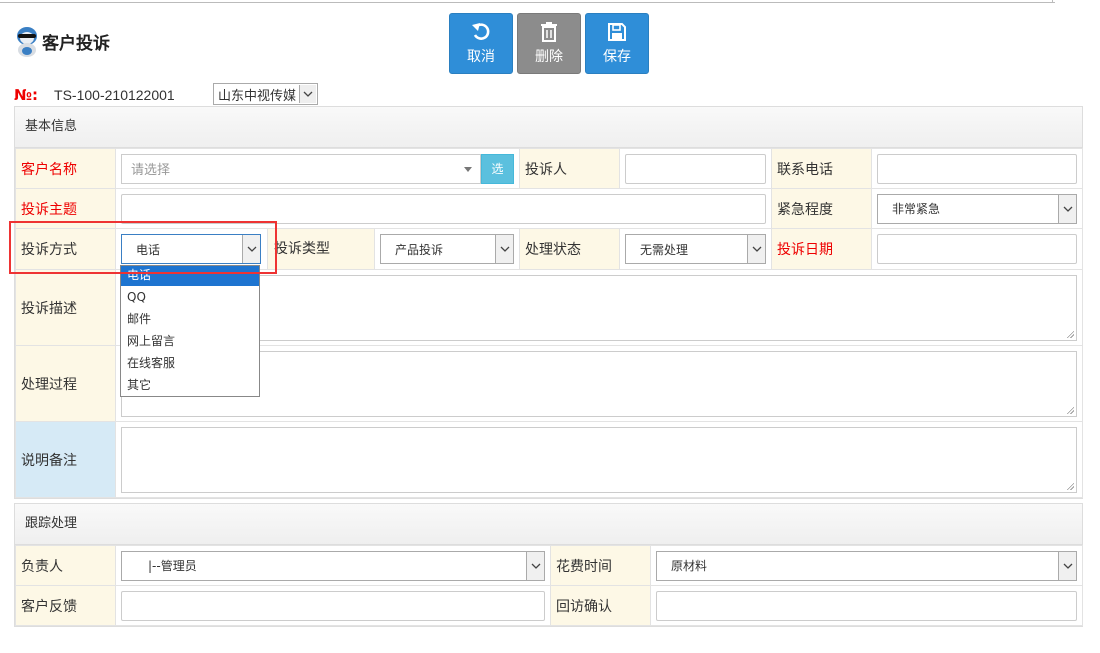  I want to click on urgency-cell: 非常紧急, so click(977, 208).